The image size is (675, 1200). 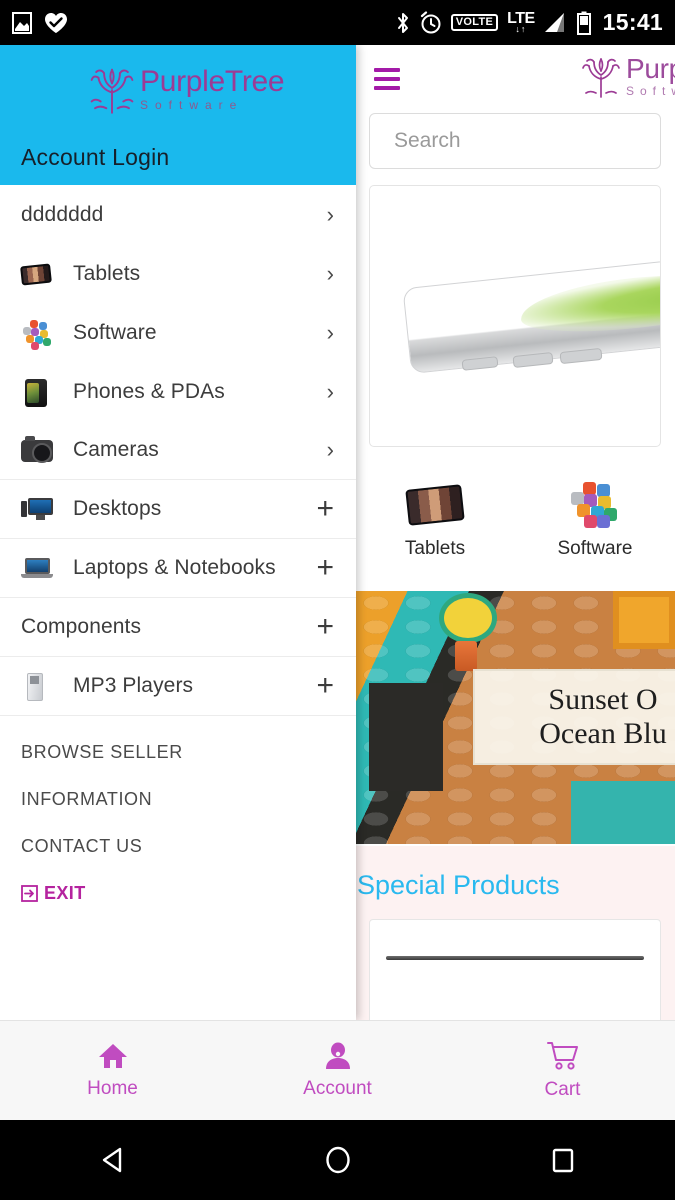 What do you see at coordinates (430, 21) in the screenshot?
I see `alarm-icon` at bounding box center [430, 21].